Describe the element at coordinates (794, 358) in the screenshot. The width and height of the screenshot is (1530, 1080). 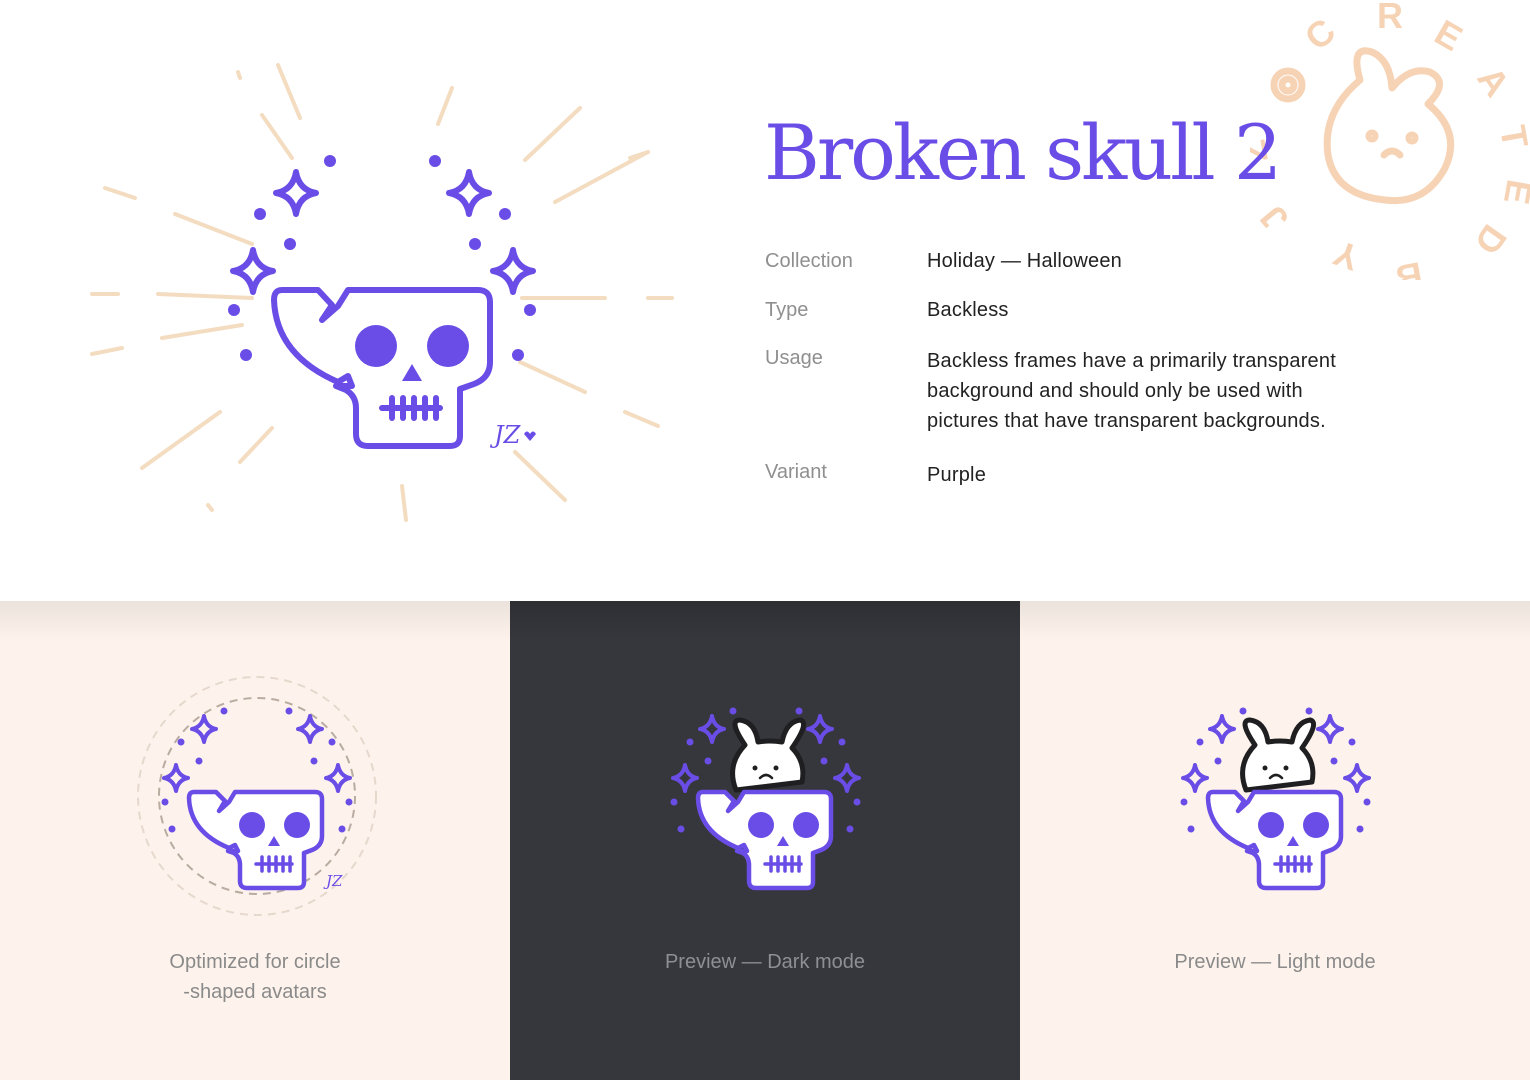
I see `detail-label: Usage` at that location.